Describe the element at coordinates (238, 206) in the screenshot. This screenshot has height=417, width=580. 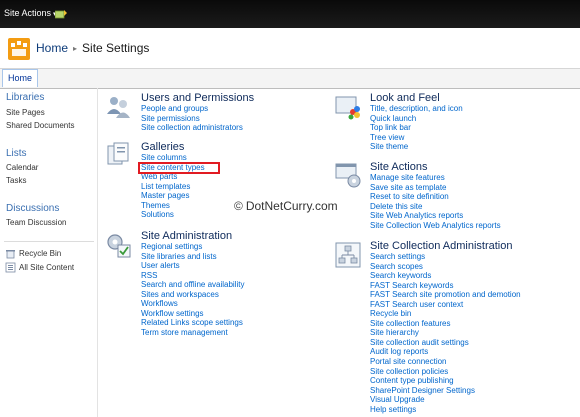
I see `copyright-symbol: ©` at that location.